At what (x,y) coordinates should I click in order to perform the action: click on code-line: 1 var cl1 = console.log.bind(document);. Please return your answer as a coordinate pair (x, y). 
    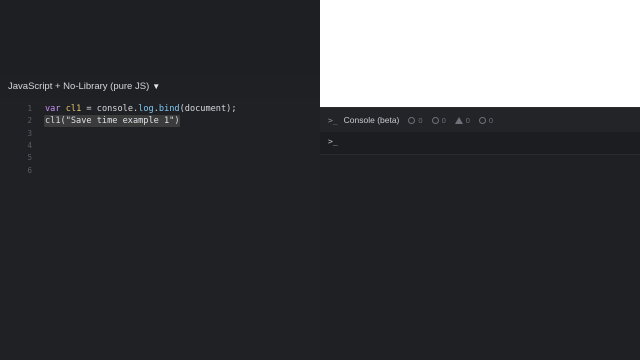
    Looking at the image, I should click on (160, 109).